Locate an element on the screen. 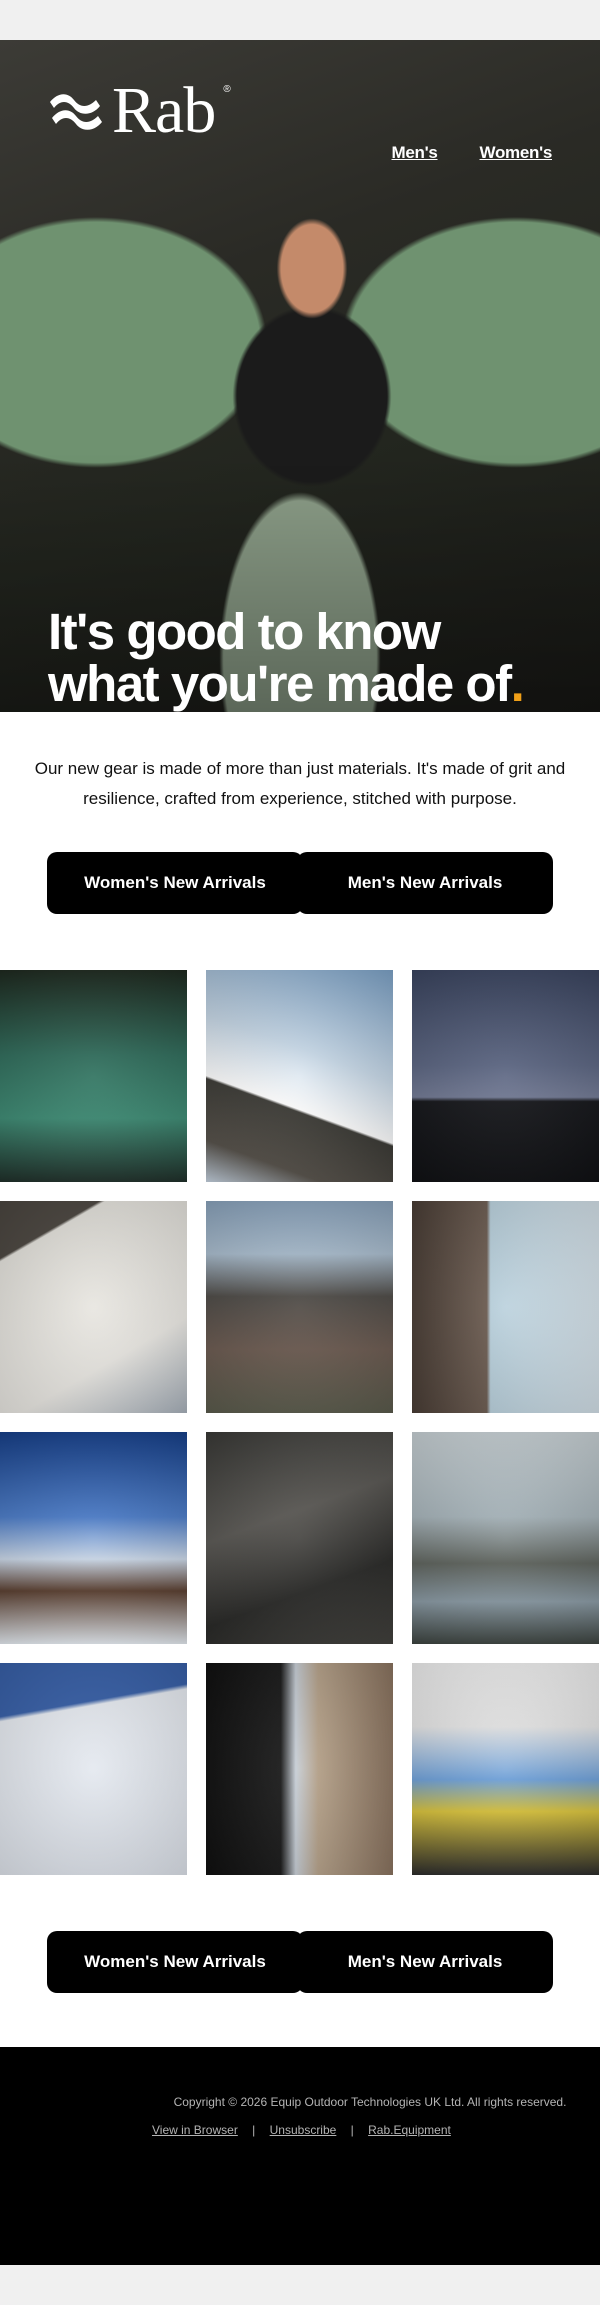 The image size is (600, 2305). rab-logo: Rab ® is located at coordinates (139, 110).